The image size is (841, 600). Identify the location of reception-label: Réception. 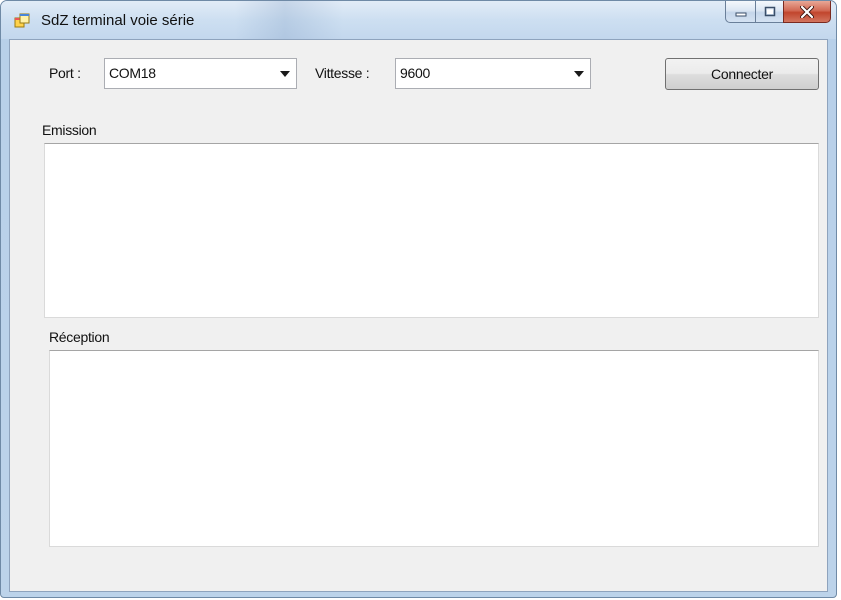
(79, 337).